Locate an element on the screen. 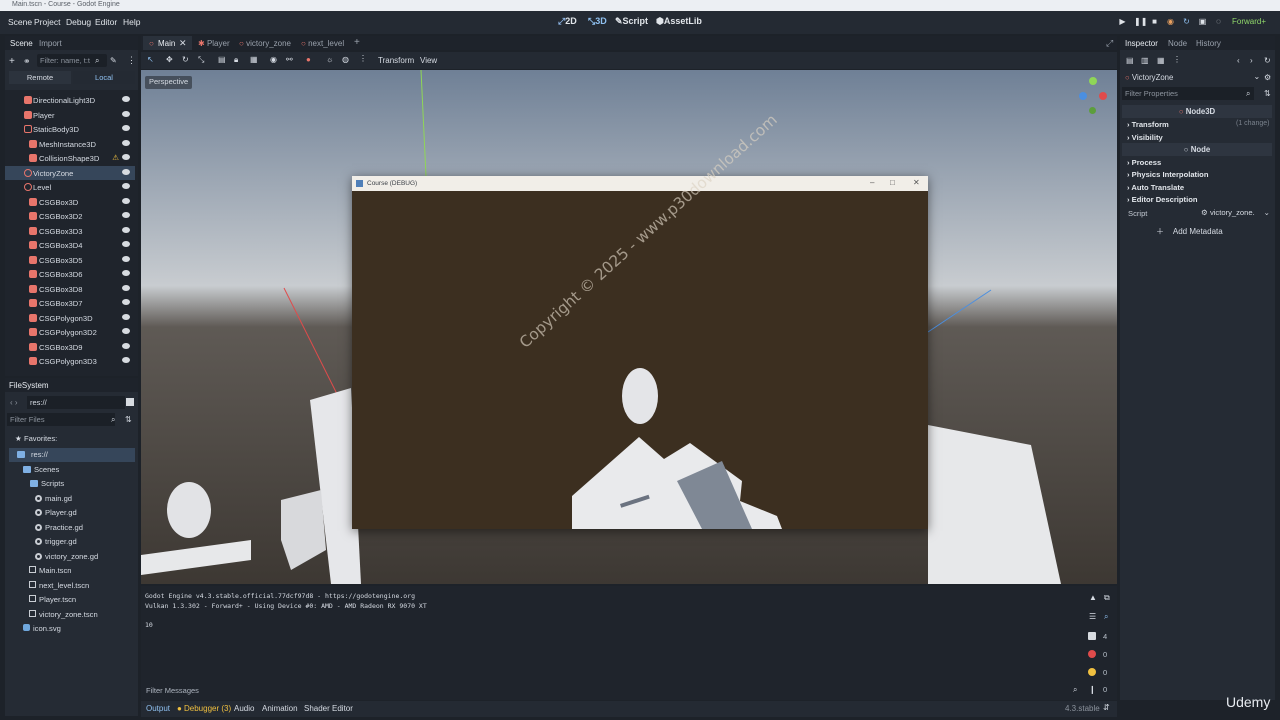 The height and width of the screenshot is (720, 1280). perspective-menu: Perspective is located at coordinates (169, 82).